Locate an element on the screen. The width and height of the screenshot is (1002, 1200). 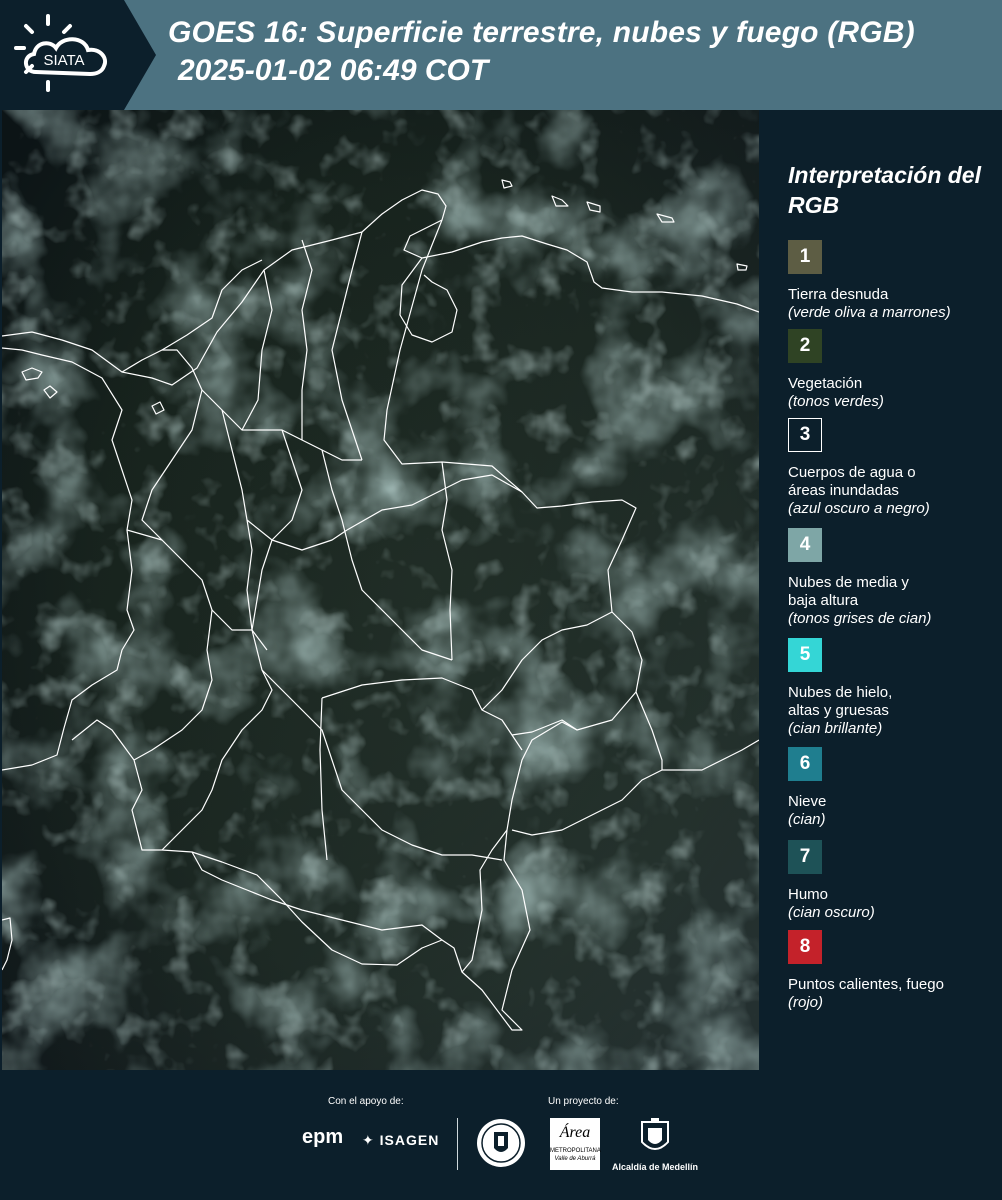
gobernacion-seal-icon is located at coordinates (501, 1143).